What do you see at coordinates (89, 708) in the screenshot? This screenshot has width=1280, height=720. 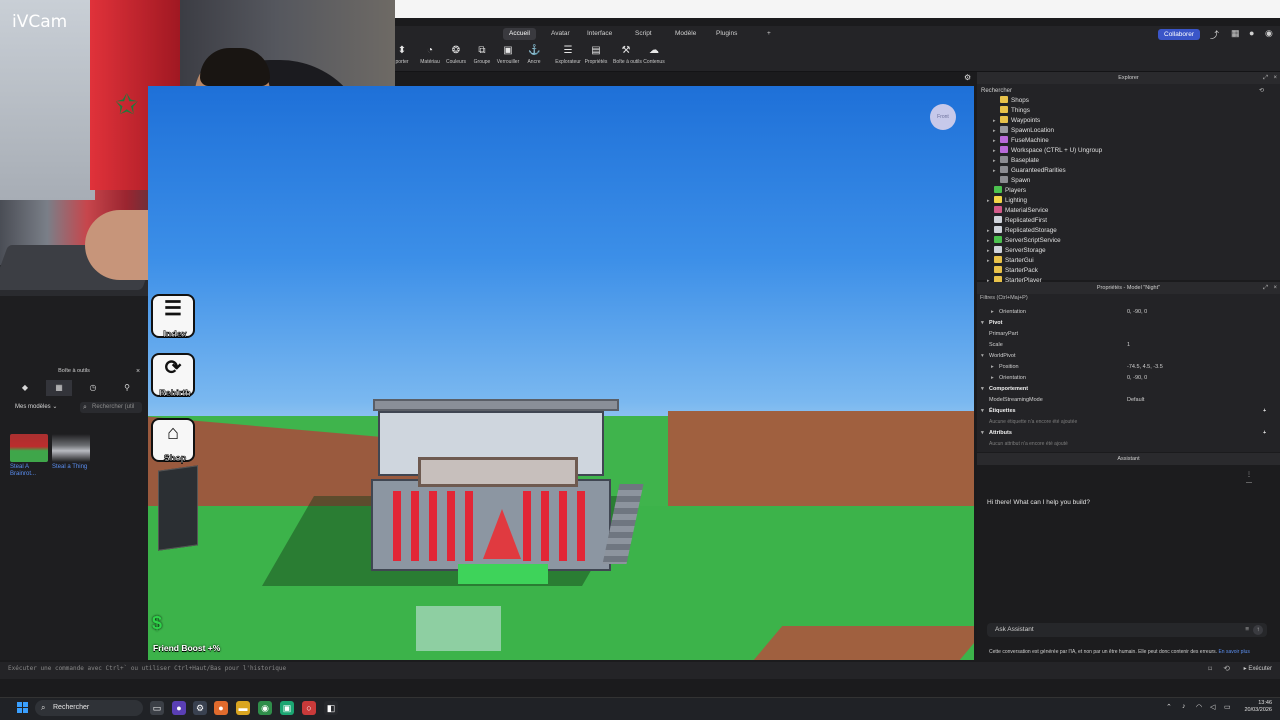 I see `taskbar-search-input: ⌕ Rechercher` at bounding box center [89, 708].